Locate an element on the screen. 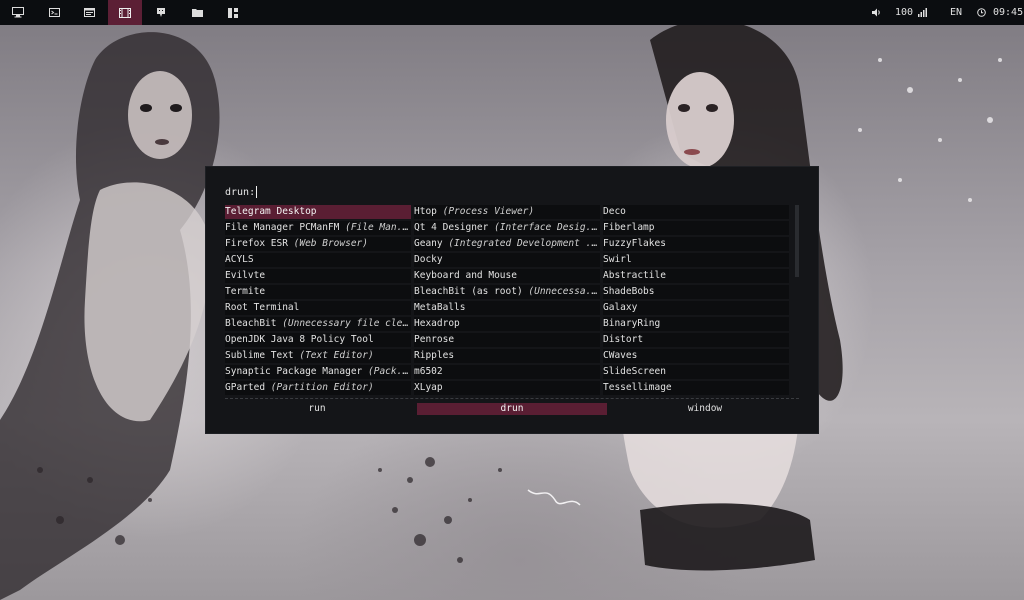 The height and width of the screenshot is (600, 1024). entry-name: File Manager PCManFM is located at coordinates (285, 227).